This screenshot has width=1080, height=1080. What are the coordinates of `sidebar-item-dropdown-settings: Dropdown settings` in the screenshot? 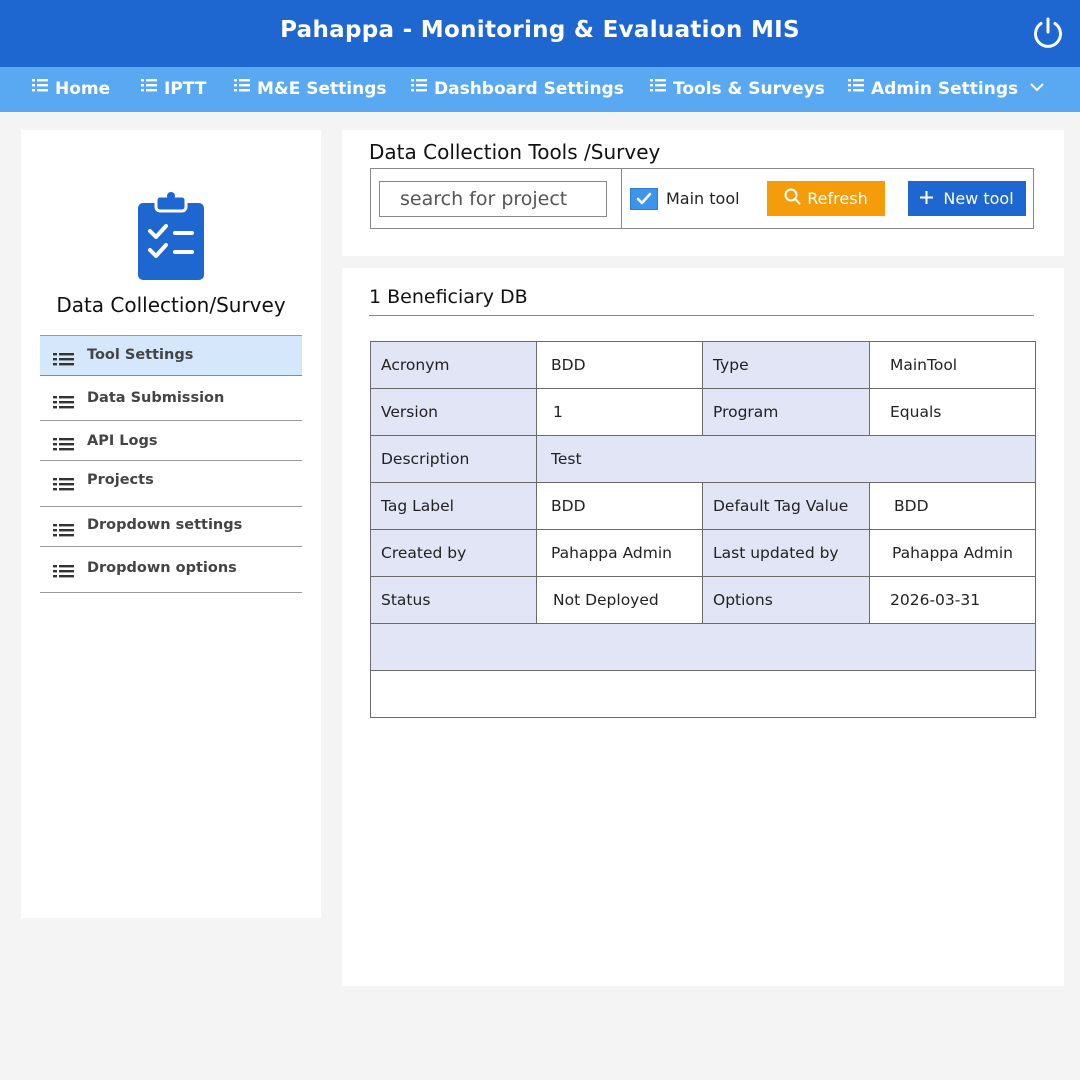 It's located at (171, 527).